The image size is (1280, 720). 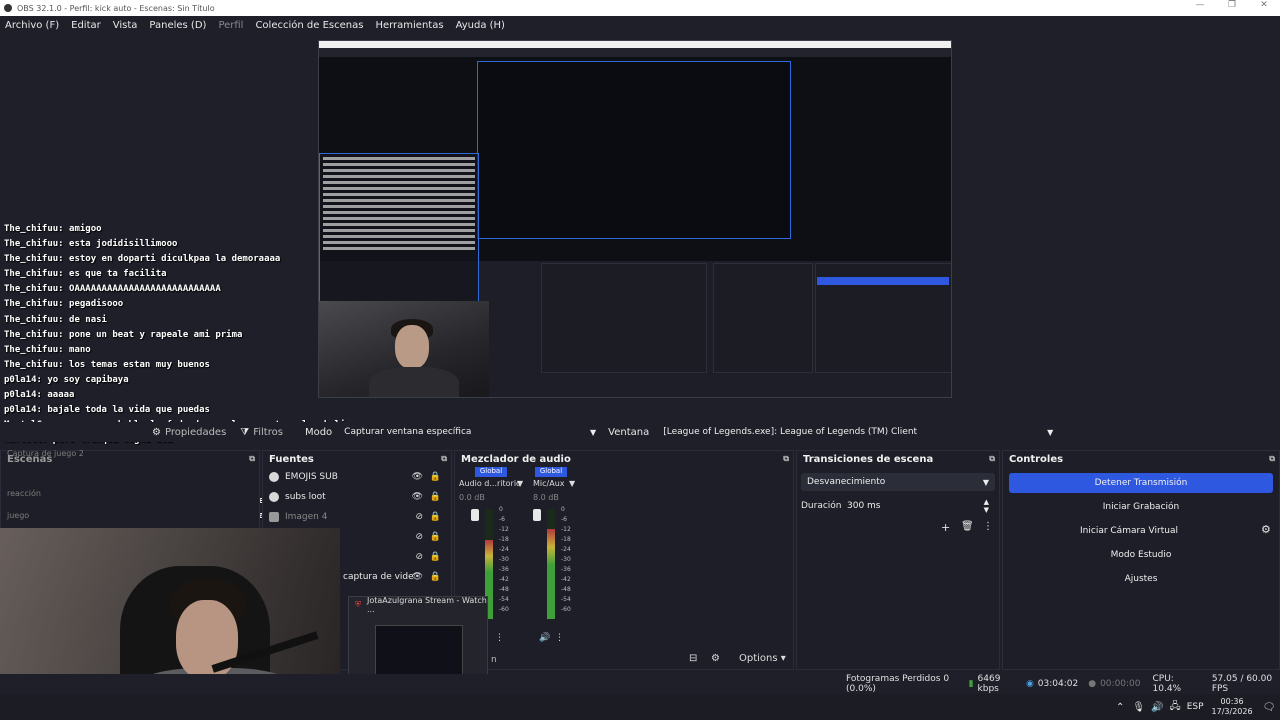 What do you see at coordinates (404, 349) in the screenshot?
I see `nested-webcam` at bounding box center [404, 349].